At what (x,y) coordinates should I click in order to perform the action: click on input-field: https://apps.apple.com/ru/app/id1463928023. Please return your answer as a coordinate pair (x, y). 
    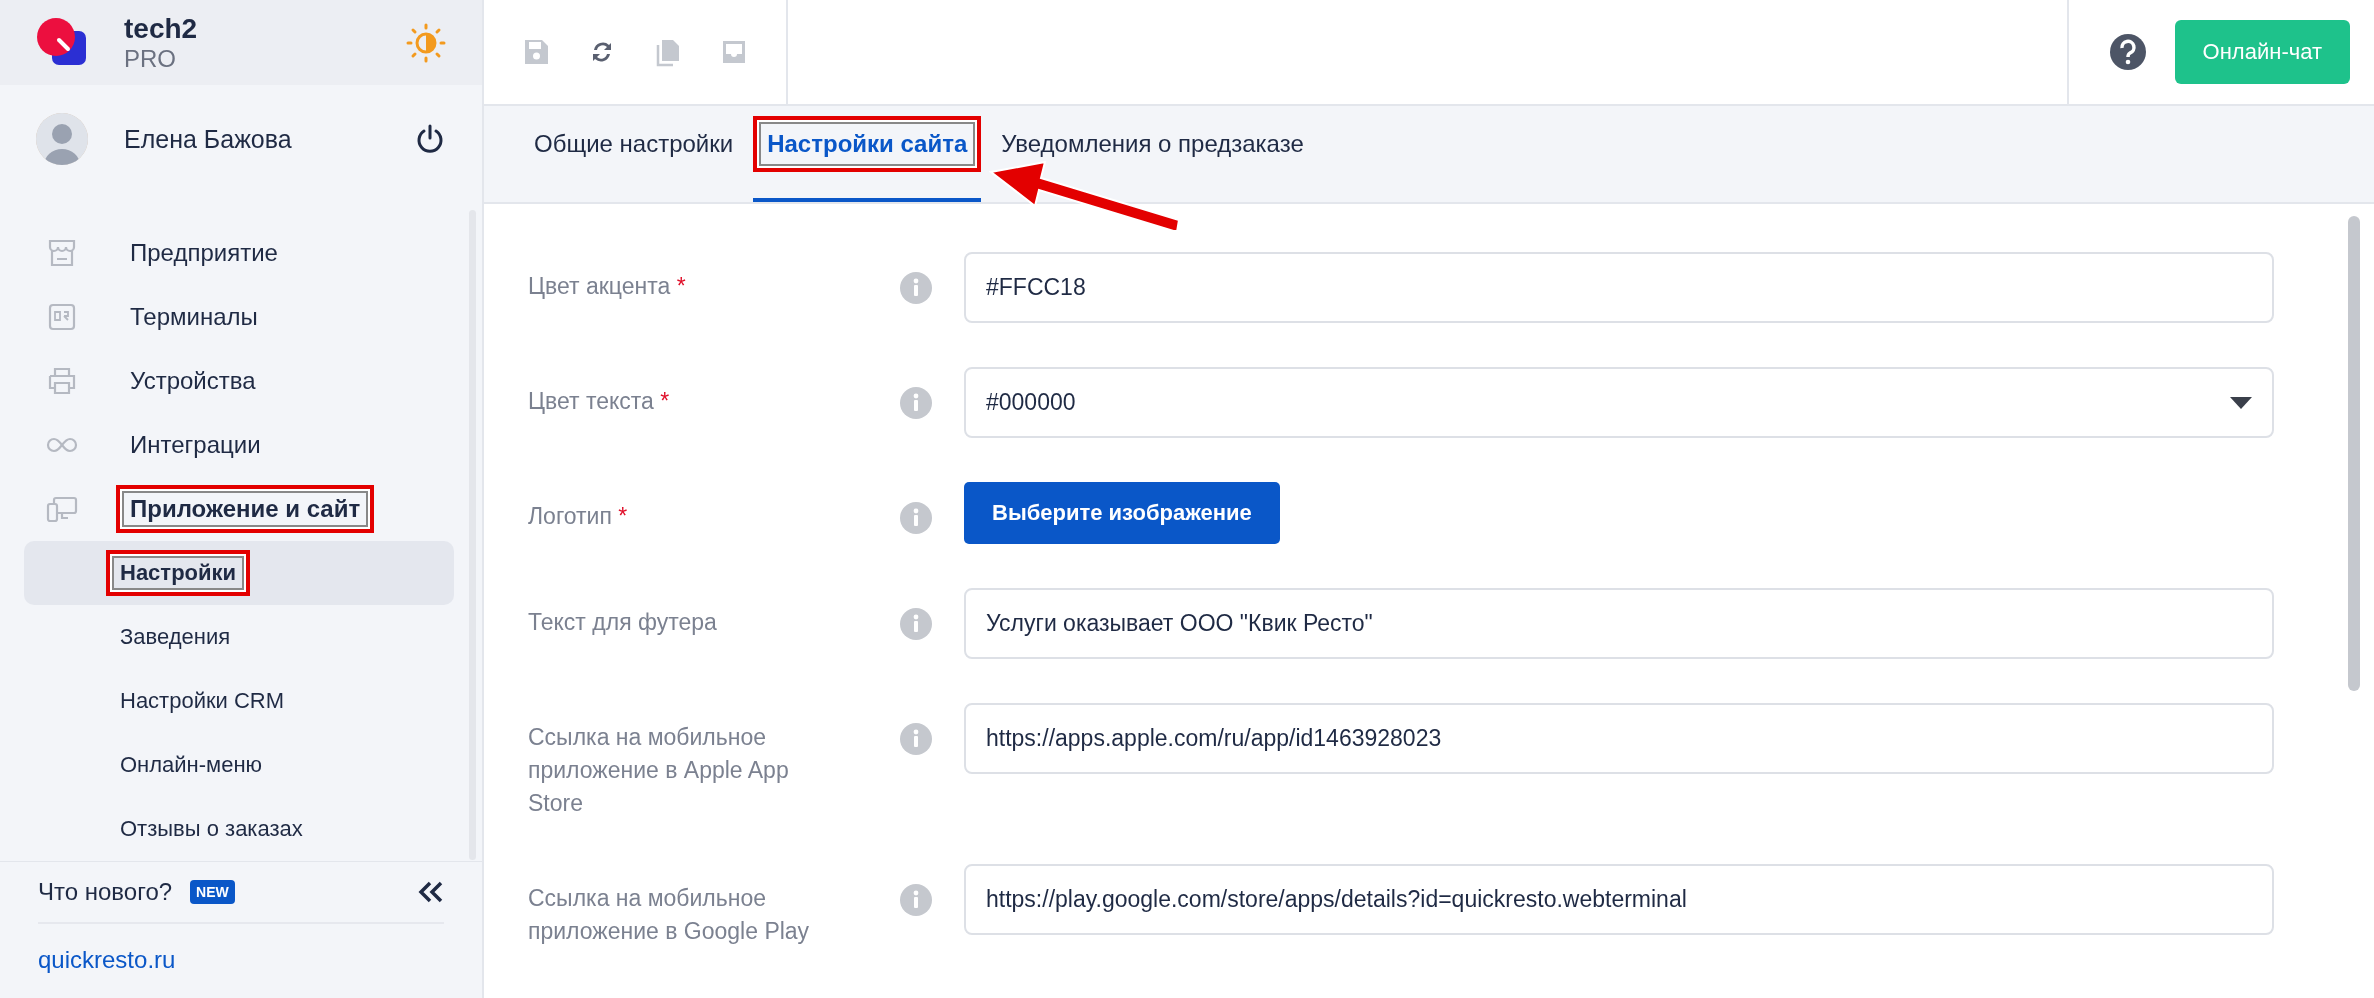
    Looking at the image, I should click on (1619, 738).